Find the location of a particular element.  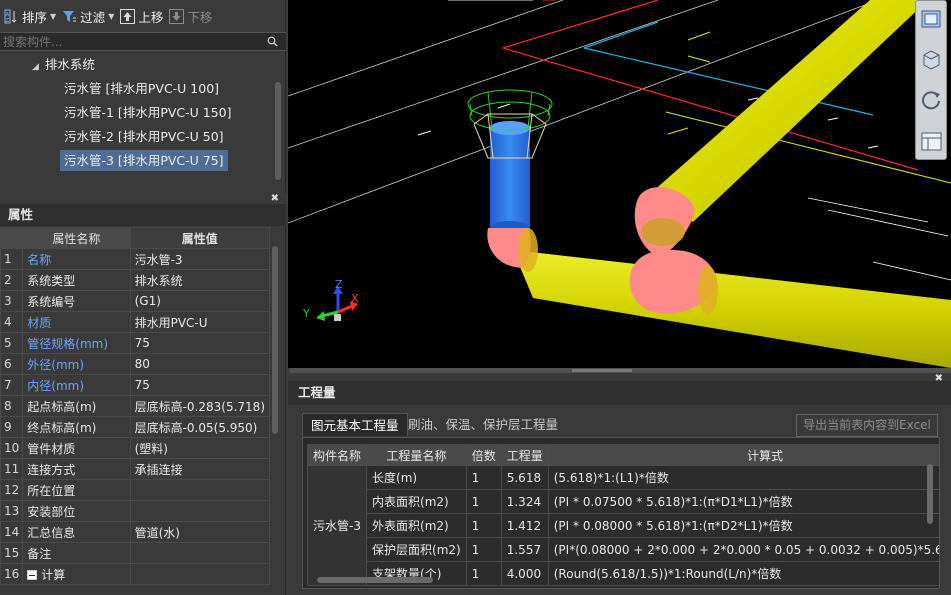

row-number: 7 is located at coordinates (12, 385).